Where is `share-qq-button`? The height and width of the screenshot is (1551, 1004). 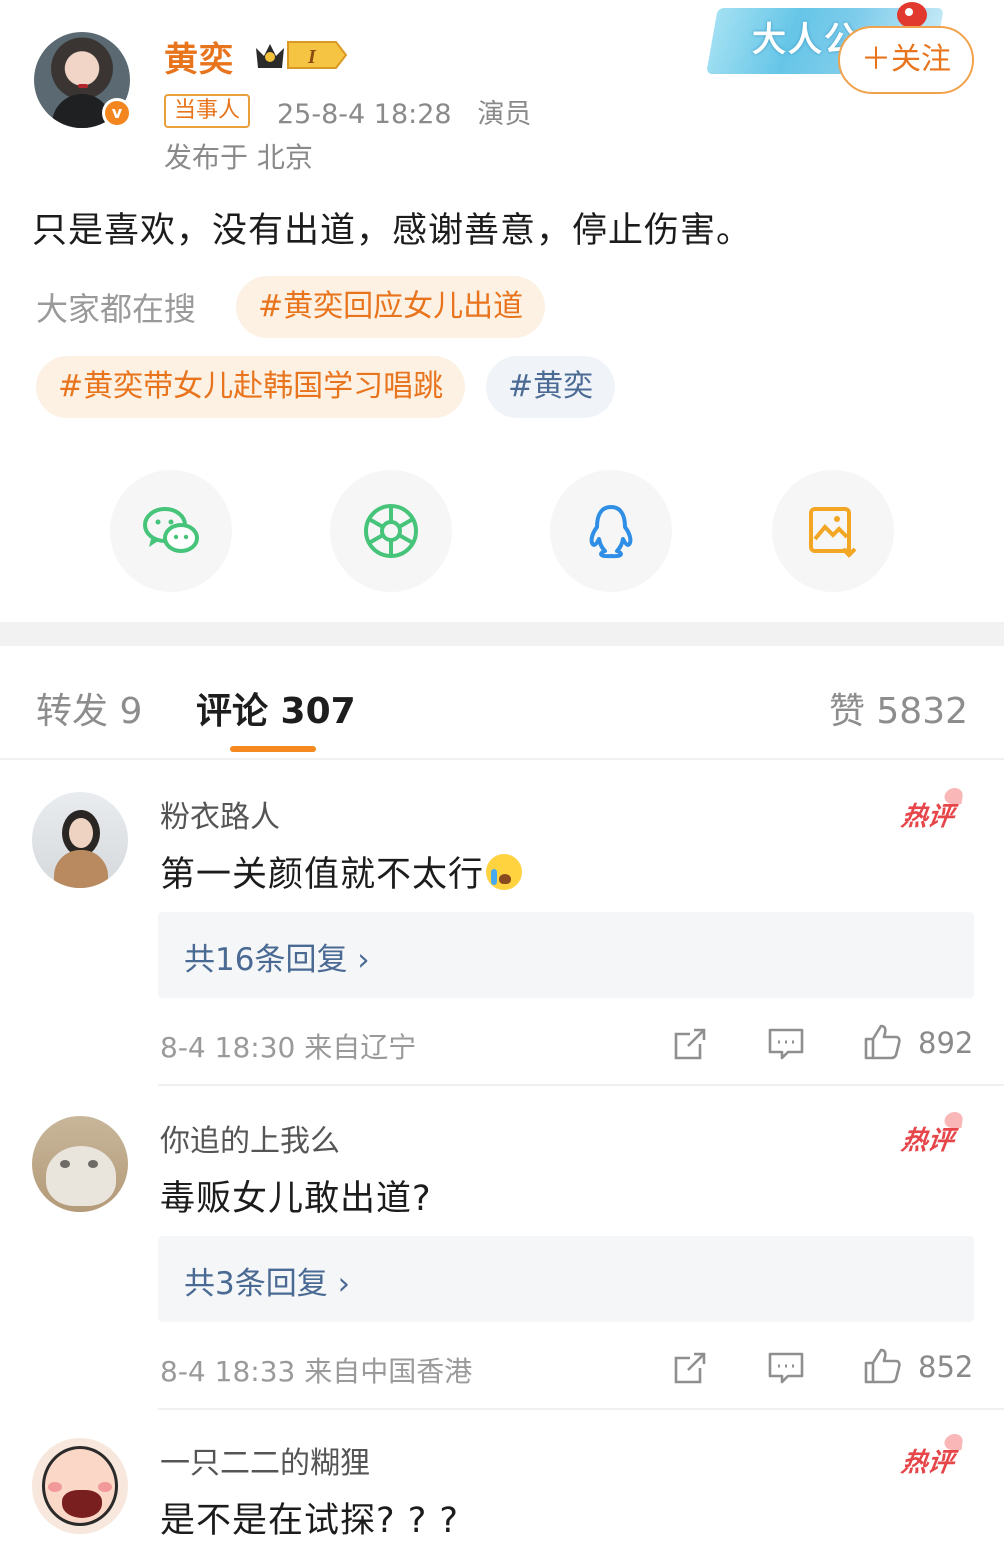
share-qq-button is located at coordinates (611, 531).